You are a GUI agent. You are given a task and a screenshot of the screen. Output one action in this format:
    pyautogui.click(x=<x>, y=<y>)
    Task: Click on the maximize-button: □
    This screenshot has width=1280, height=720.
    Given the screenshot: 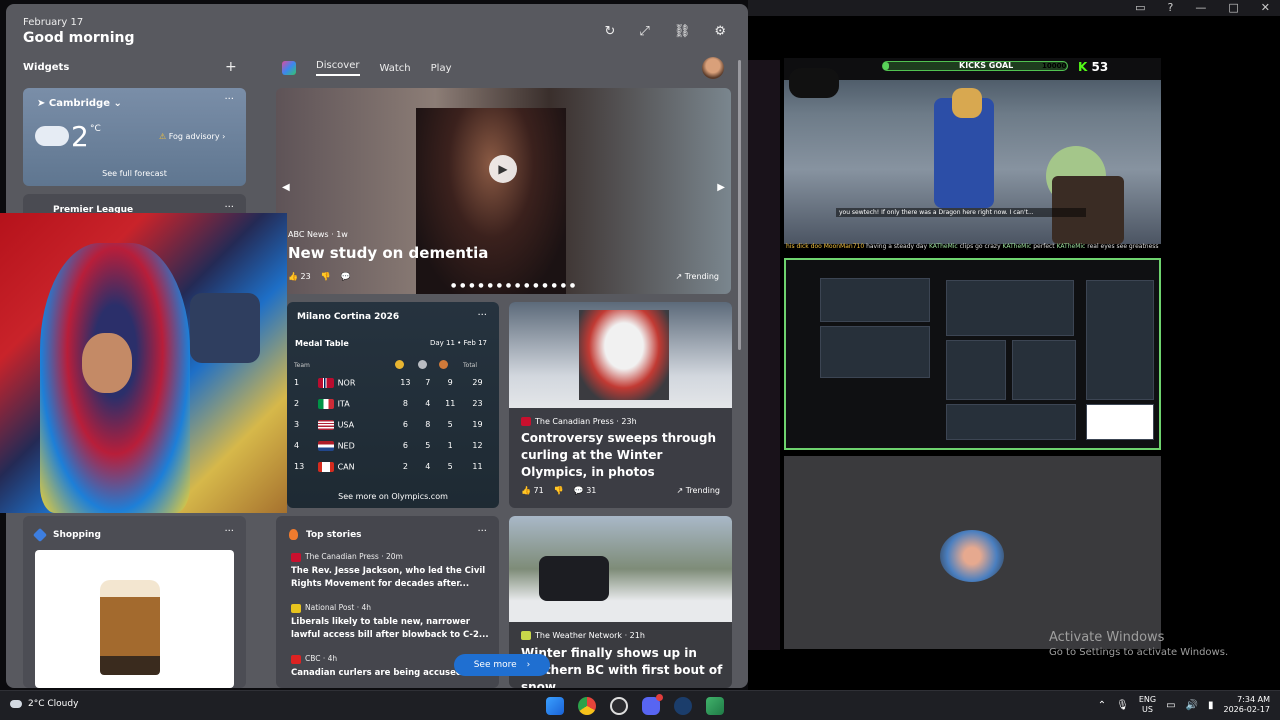 What is the action you would take?
    pyautogui.click(x=1233, y=7)
    